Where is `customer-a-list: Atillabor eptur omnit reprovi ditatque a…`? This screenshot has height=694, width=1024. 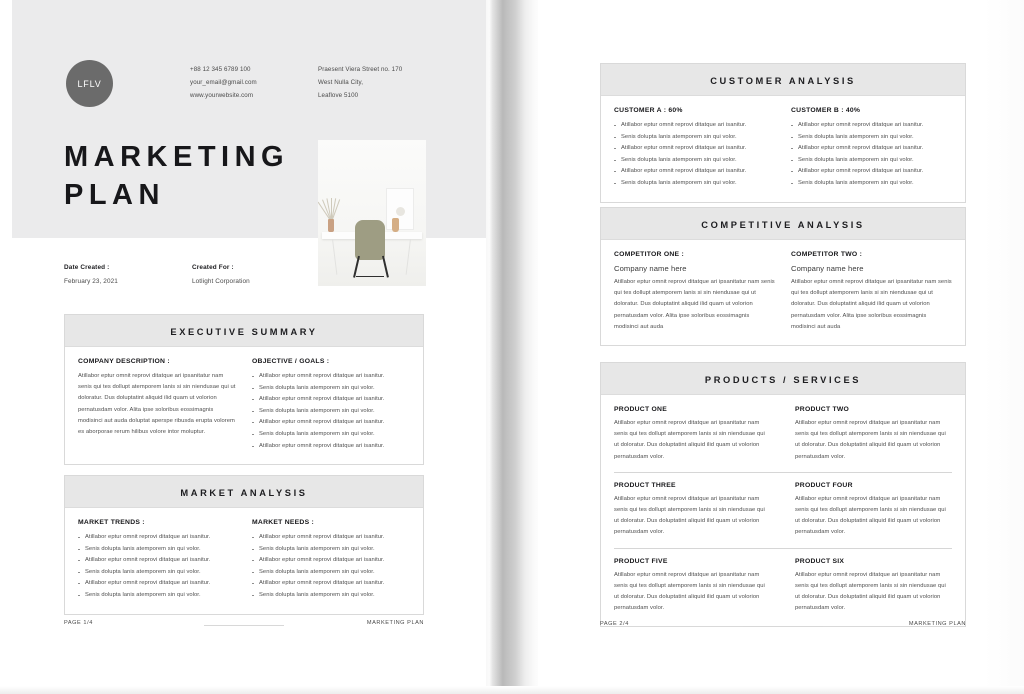
customer-a-list: Atillabor eptur omnit reprovi ditatque a… is located at coordinates (694, 155).